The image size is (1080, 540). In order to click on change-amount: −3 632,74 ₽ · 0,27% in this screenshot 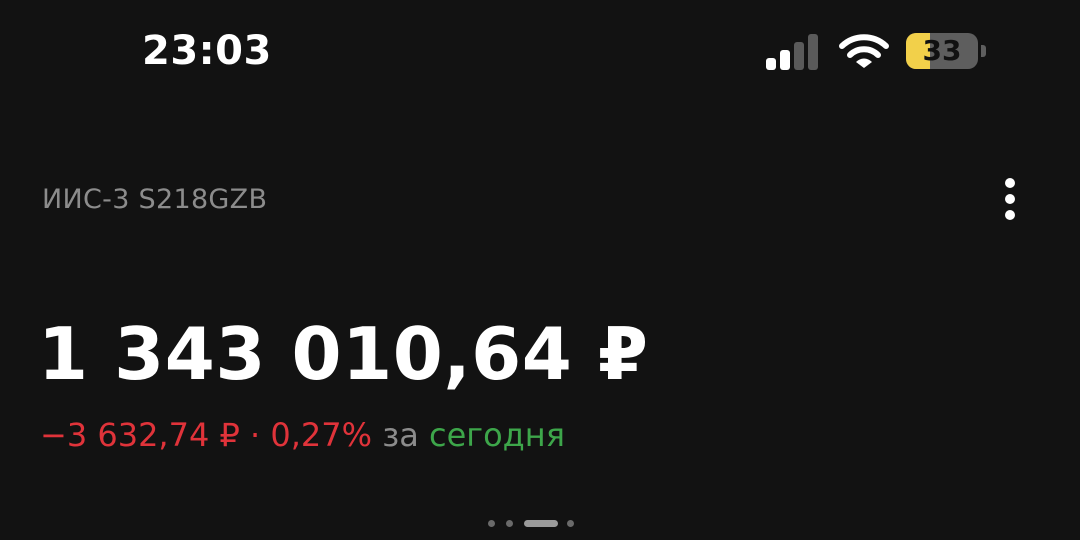, I will do `click(206, 435)`.